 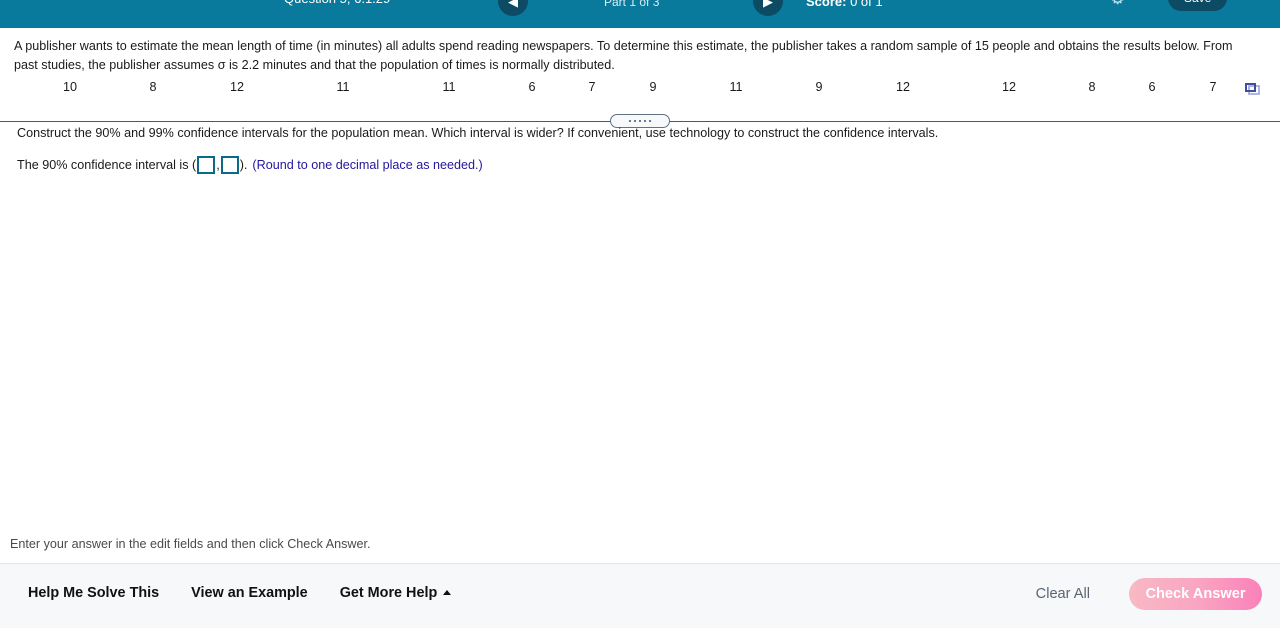 I want to click on score-value: 0 of 1, so click(x=866, y=4).